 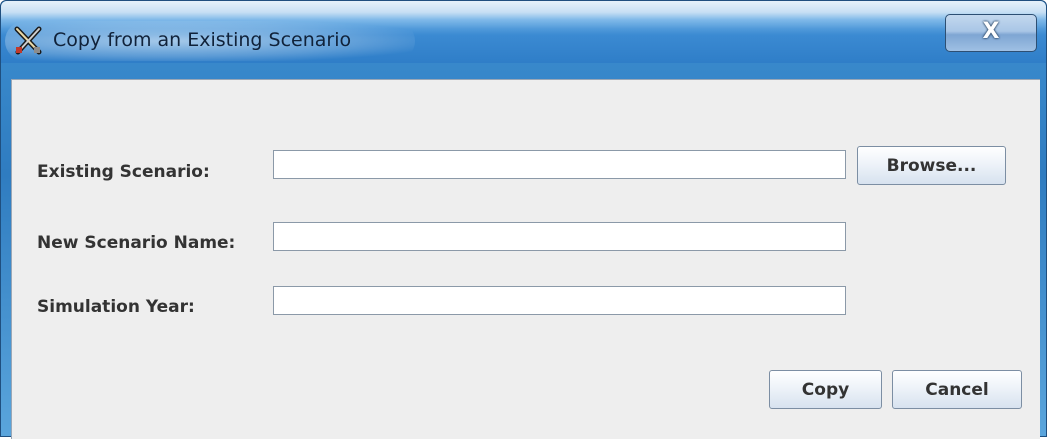 I want to click on new-scenario-name-label: New Scenario Name:, so click(x=136, y=243).